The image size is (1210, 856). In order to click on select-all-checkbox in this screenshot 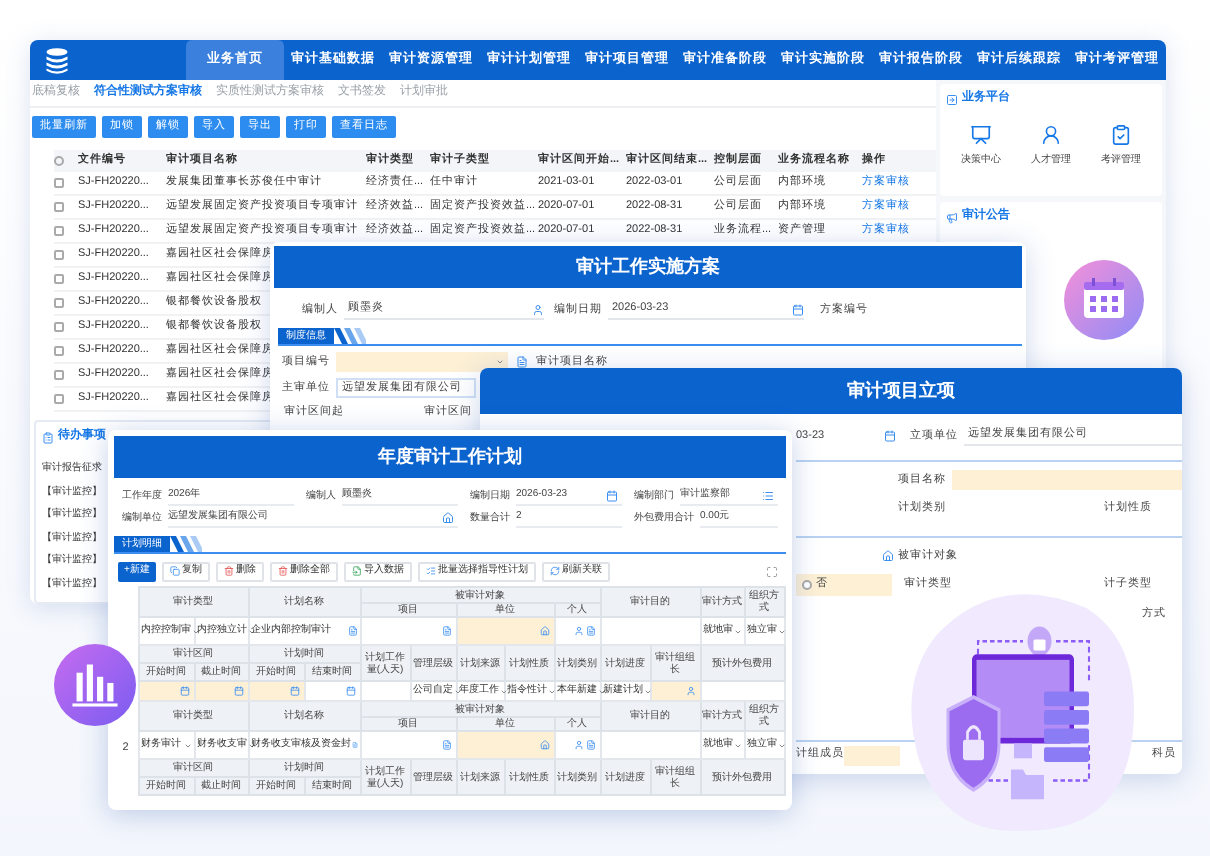, I will do `click(59, 161)`.